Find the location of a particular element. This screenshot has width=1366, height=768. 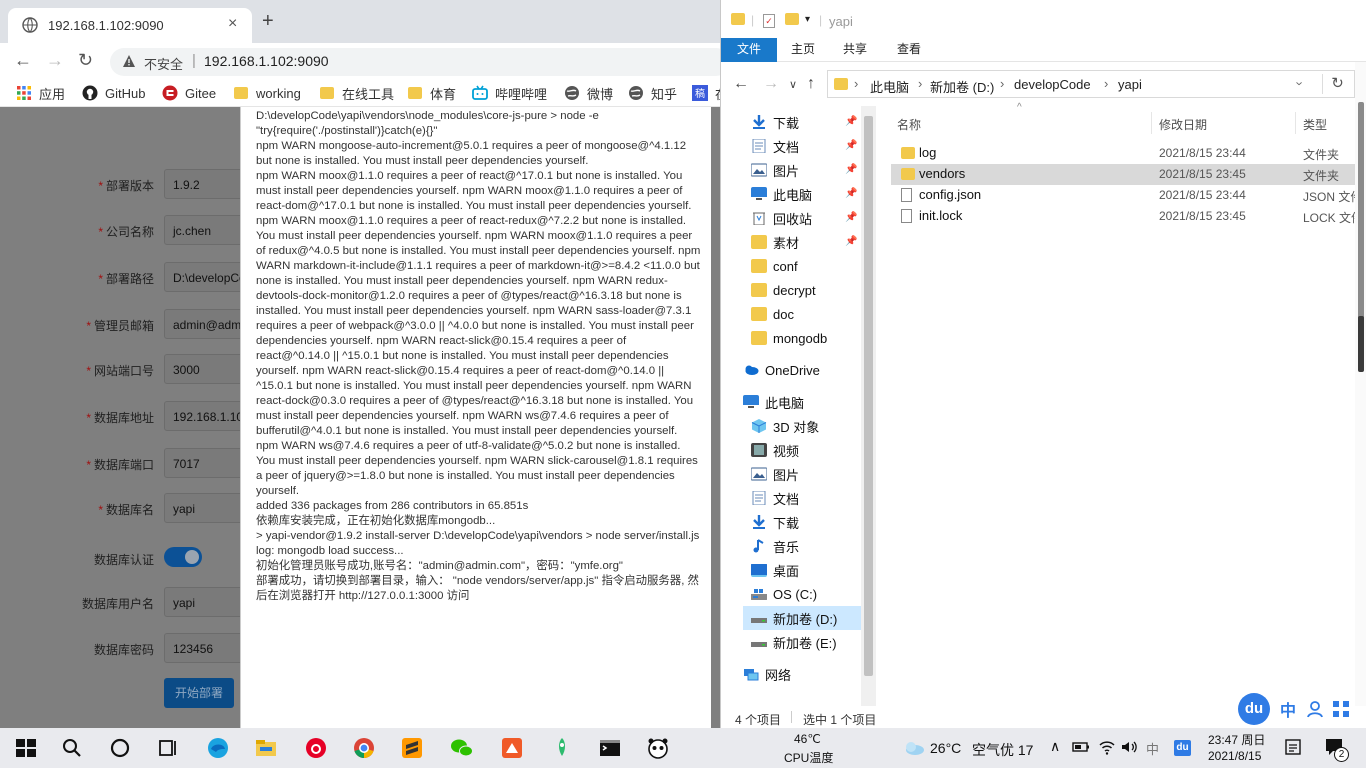

nav-item-3d-objects: 3D 对象 is located at coordinates (785, 426).